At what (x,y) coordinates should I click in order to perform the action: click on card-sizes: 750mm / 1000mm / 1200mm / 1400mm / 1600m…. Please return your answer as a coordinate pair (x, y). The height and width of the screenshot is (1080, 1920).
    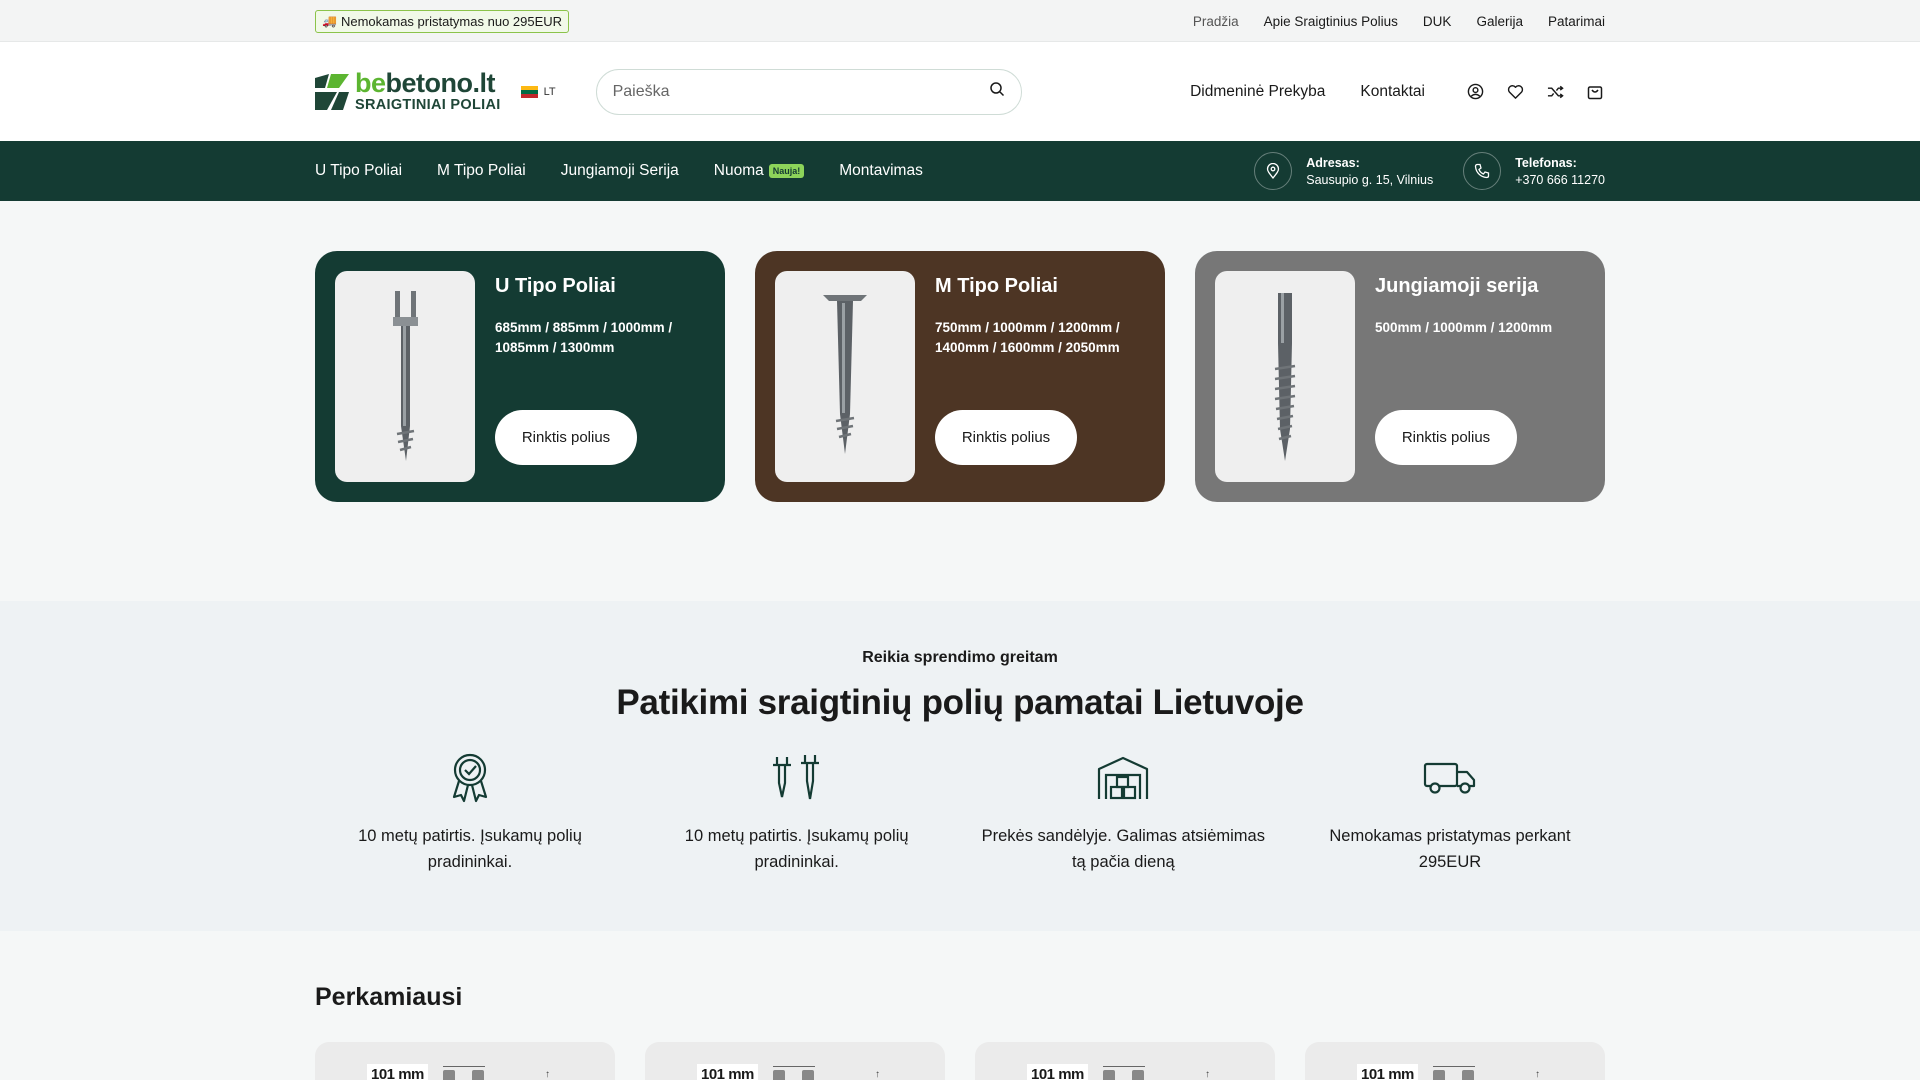
    Looking at the image, I should click on (1027, 338).